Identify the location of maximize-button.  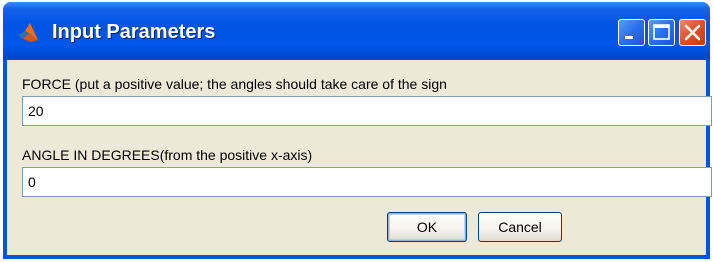
(661, 32).